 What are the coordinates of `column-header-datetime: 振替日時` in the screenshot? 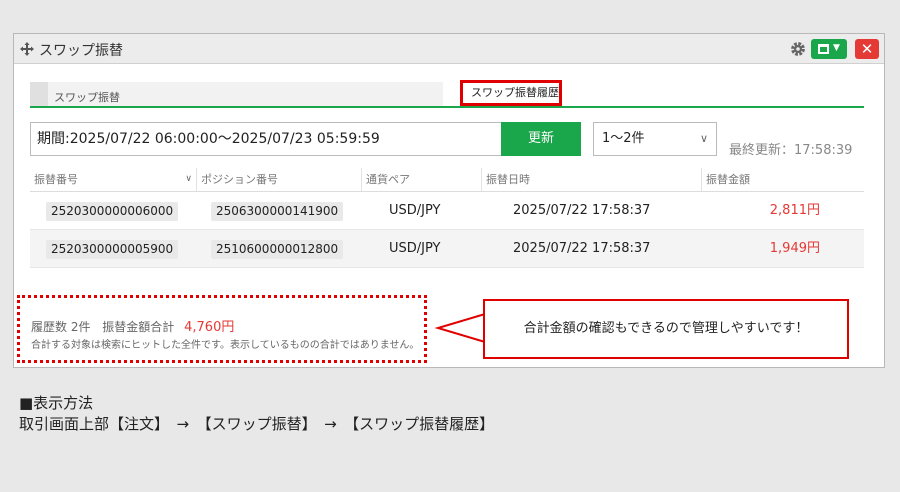 It's located at (591, 179).